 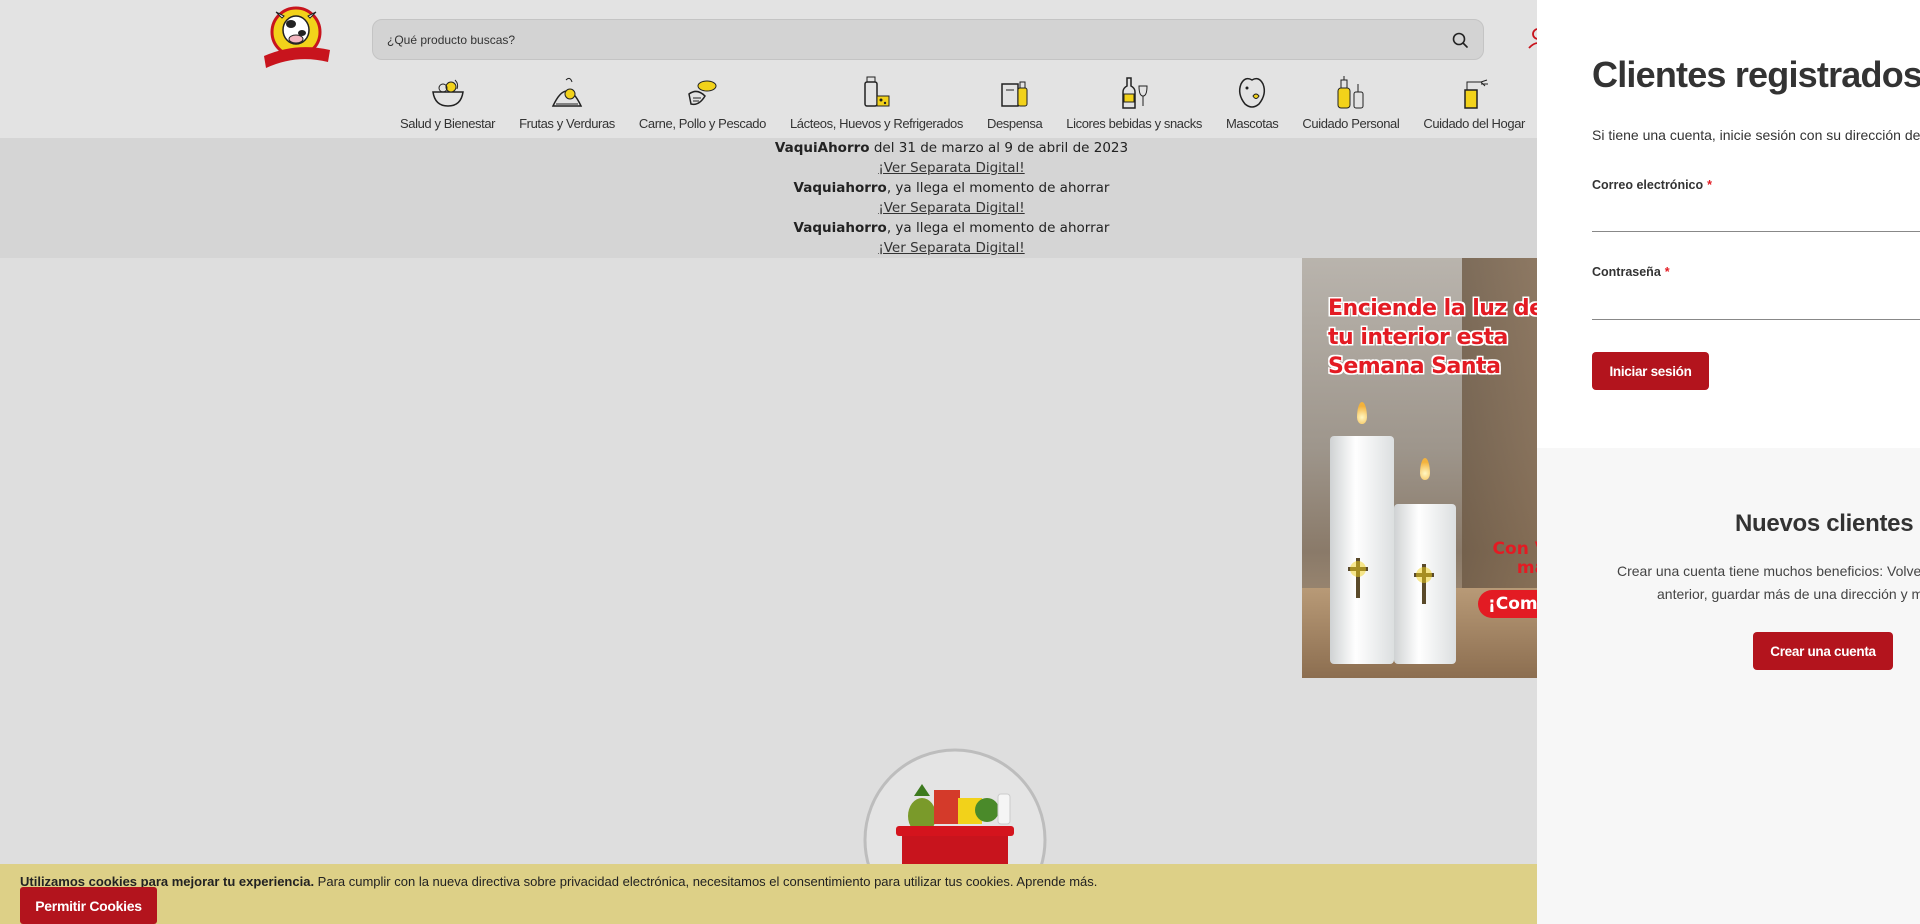 What do you see at coordinates (1823, 651) in the screenshot?
I see `create-account-button: Crear una cuenta` at bounding box center [1823, 651].